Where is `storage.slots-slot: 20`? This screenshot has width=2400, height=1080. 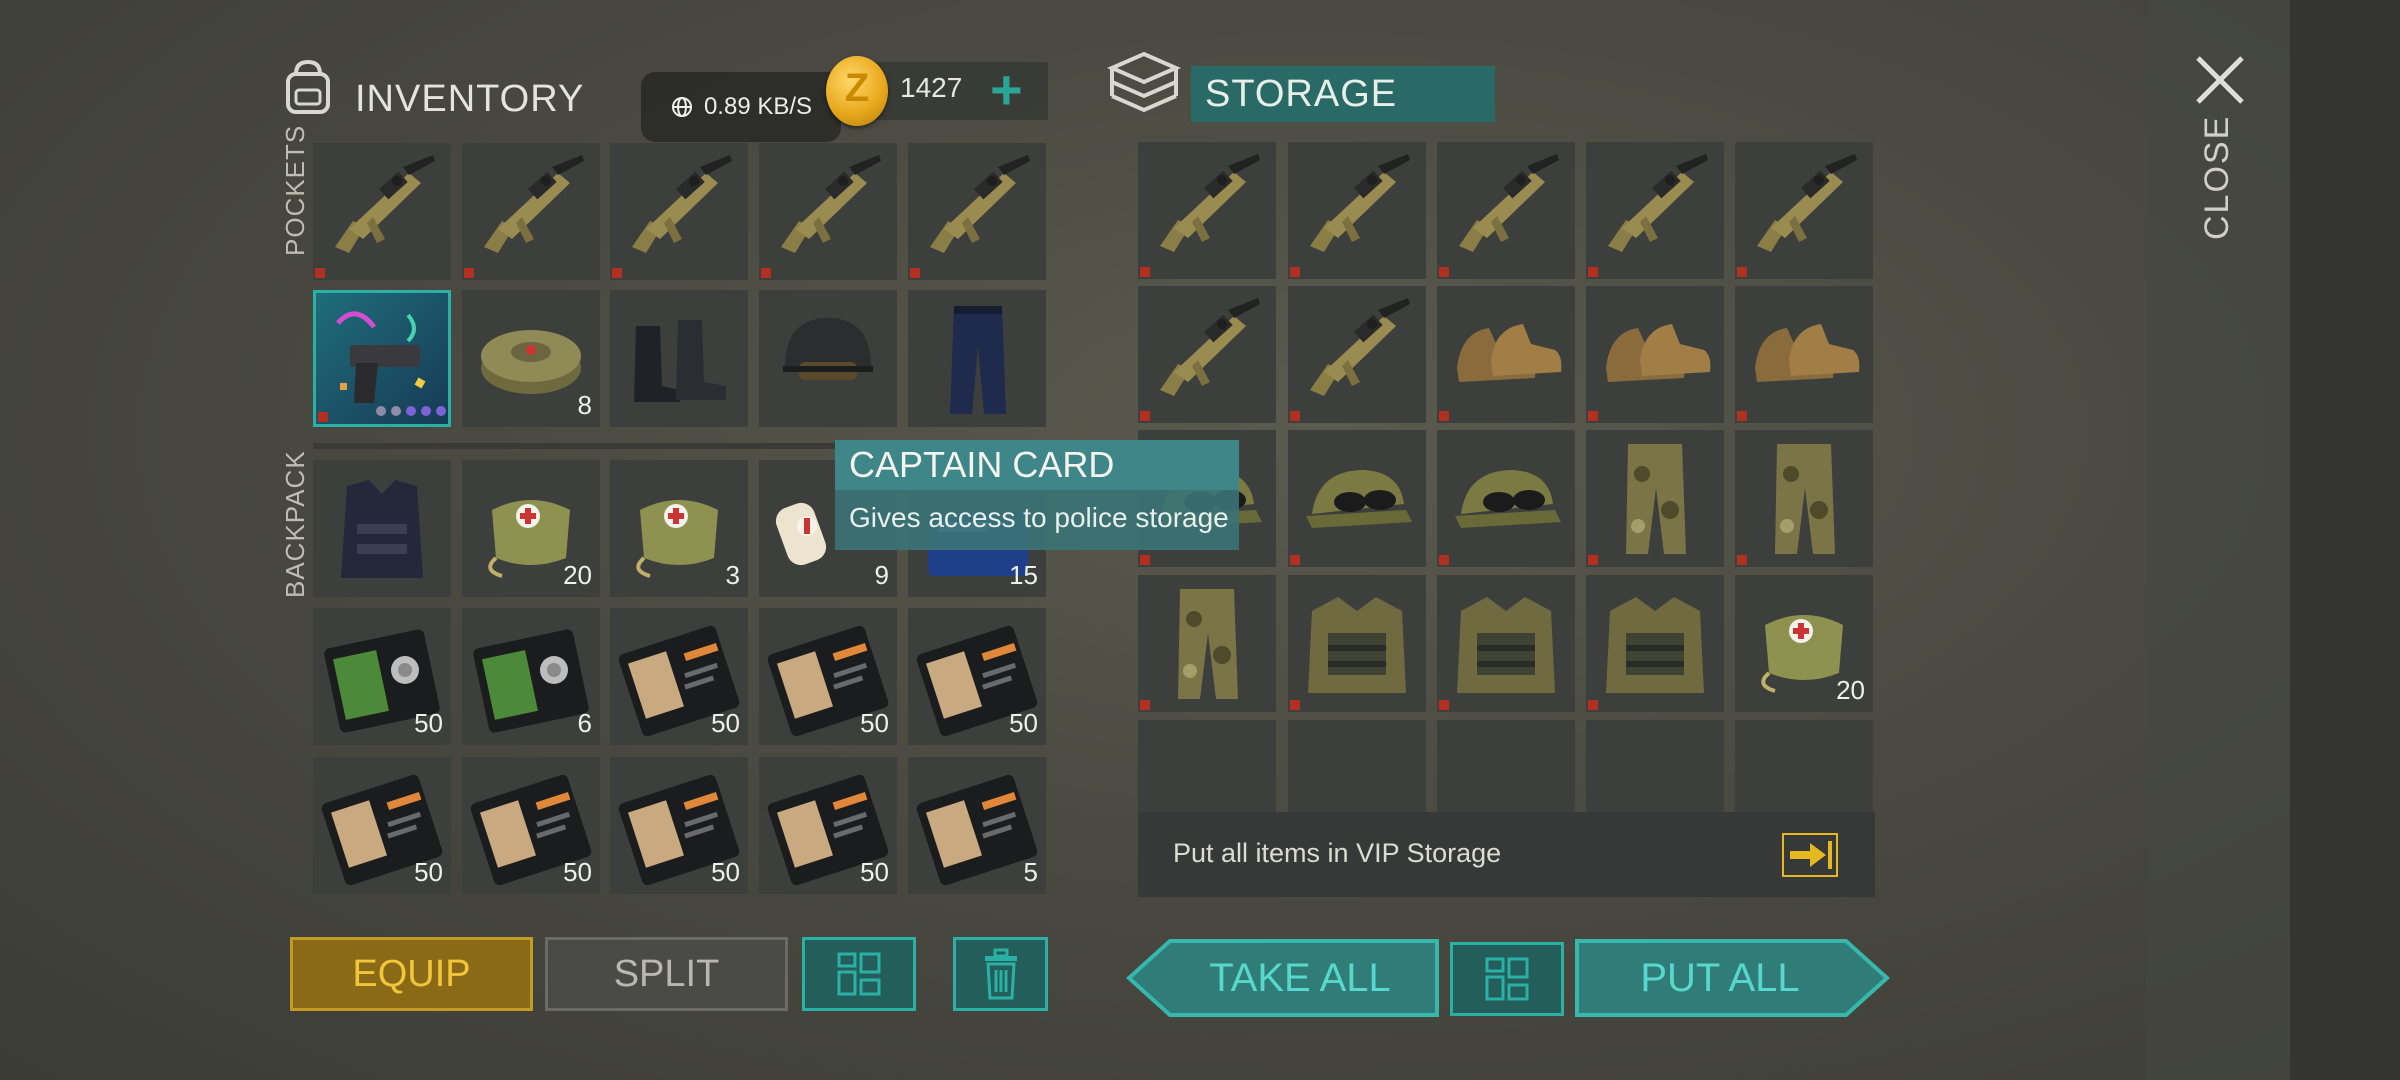
storage.slots-slot: 20 is located at coordinates (1804, 643).